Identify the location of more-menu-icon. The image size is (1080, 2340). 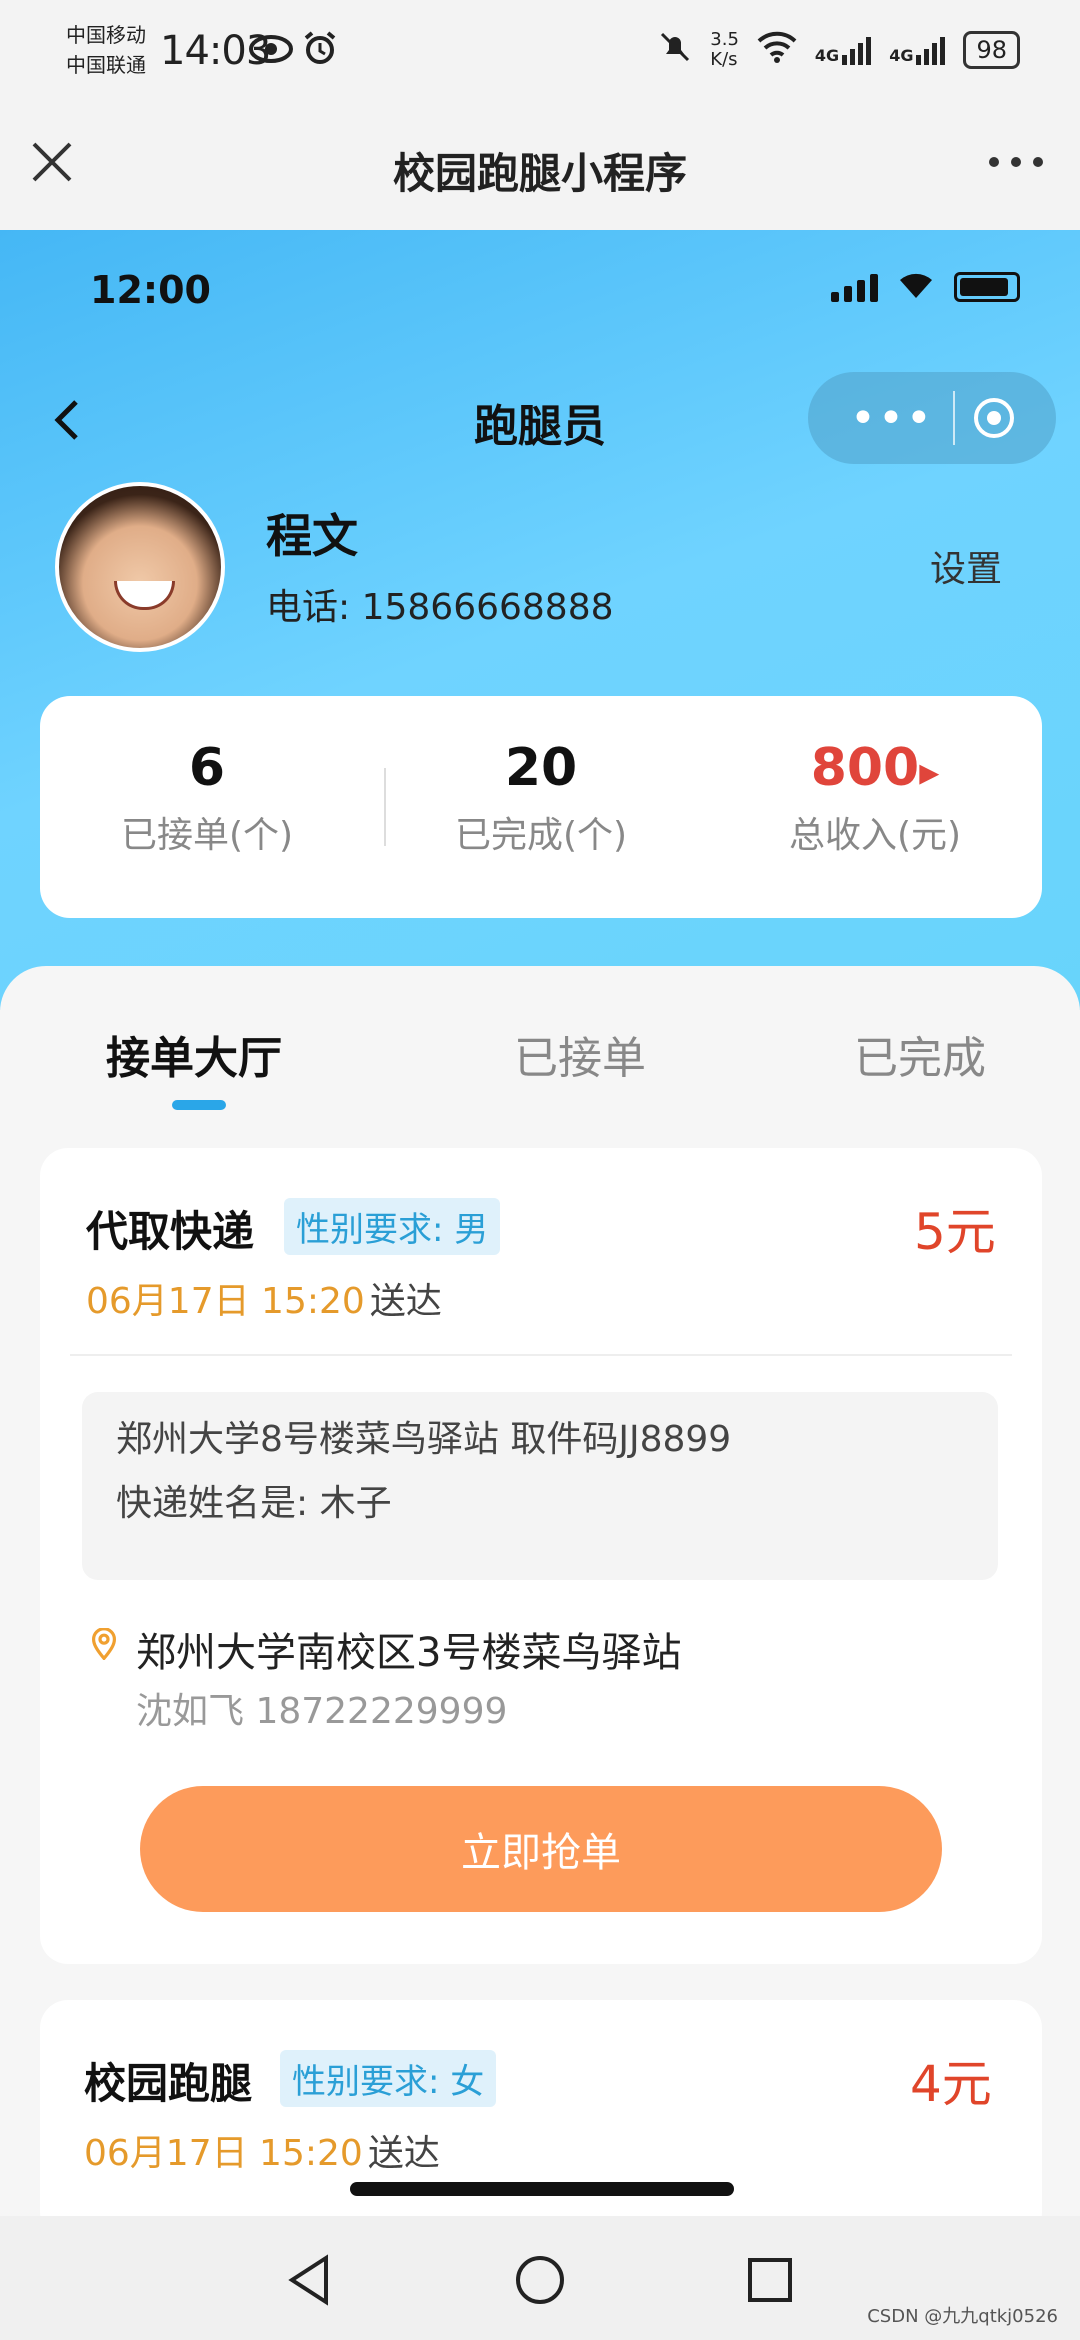
(1016, 164).